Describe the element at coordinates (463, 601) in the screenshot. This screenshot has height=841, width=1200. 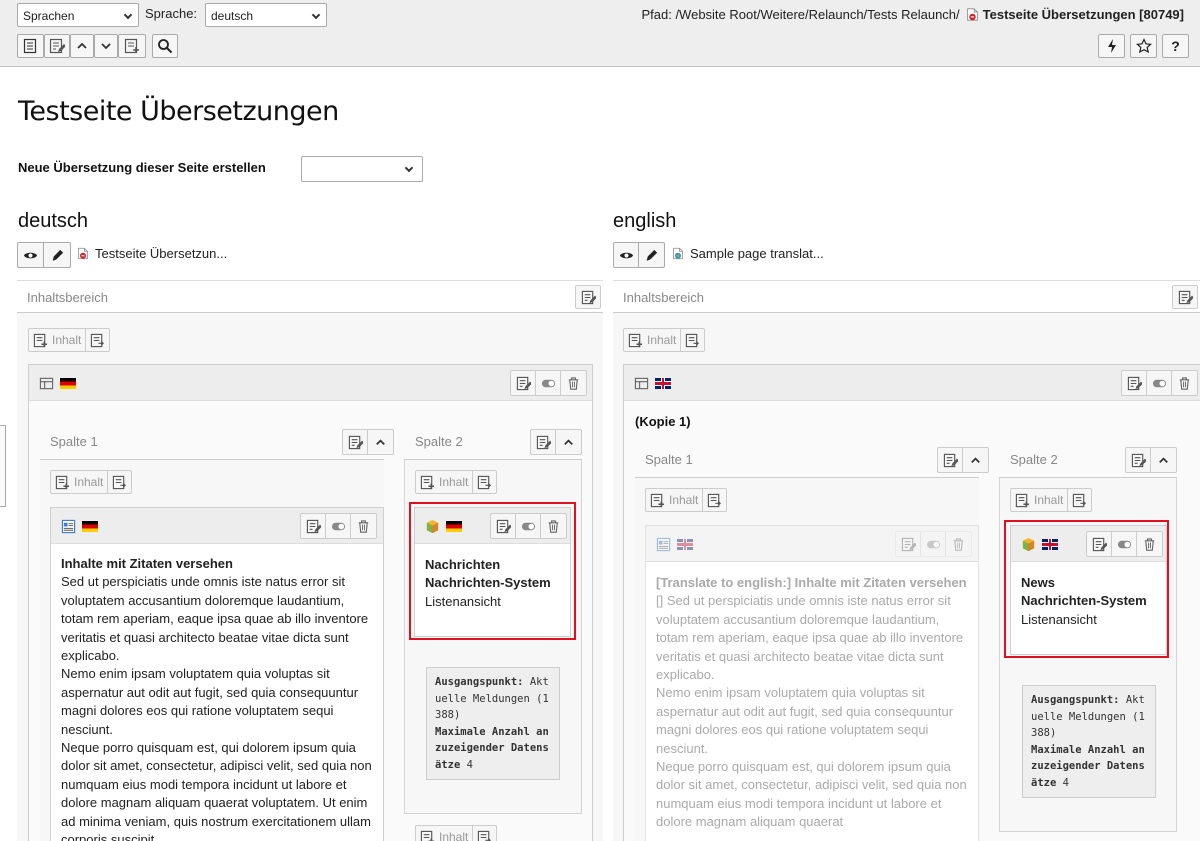
I see `plugin-view: Listenansicht` at that location.